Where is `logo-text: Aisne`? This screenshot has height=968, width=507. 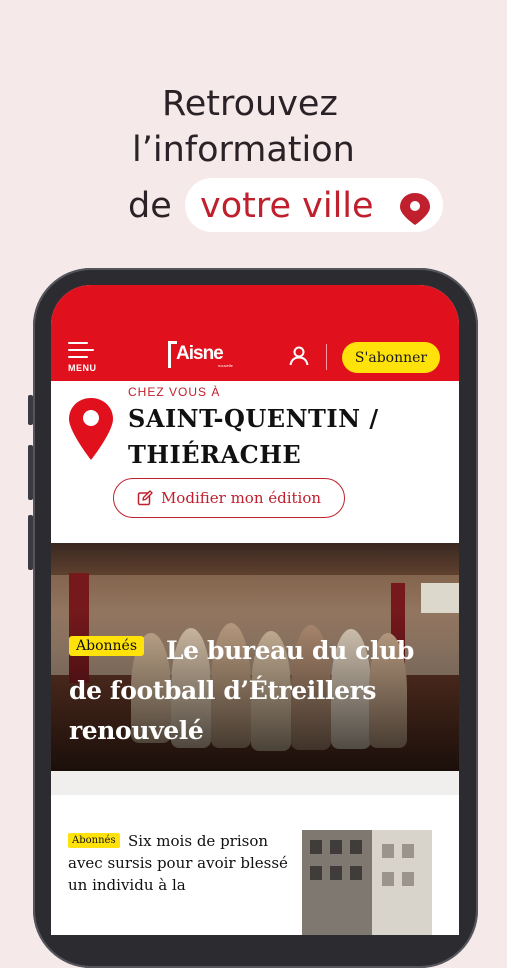 logo-text: Aisne is located at coordinates (200, 353).